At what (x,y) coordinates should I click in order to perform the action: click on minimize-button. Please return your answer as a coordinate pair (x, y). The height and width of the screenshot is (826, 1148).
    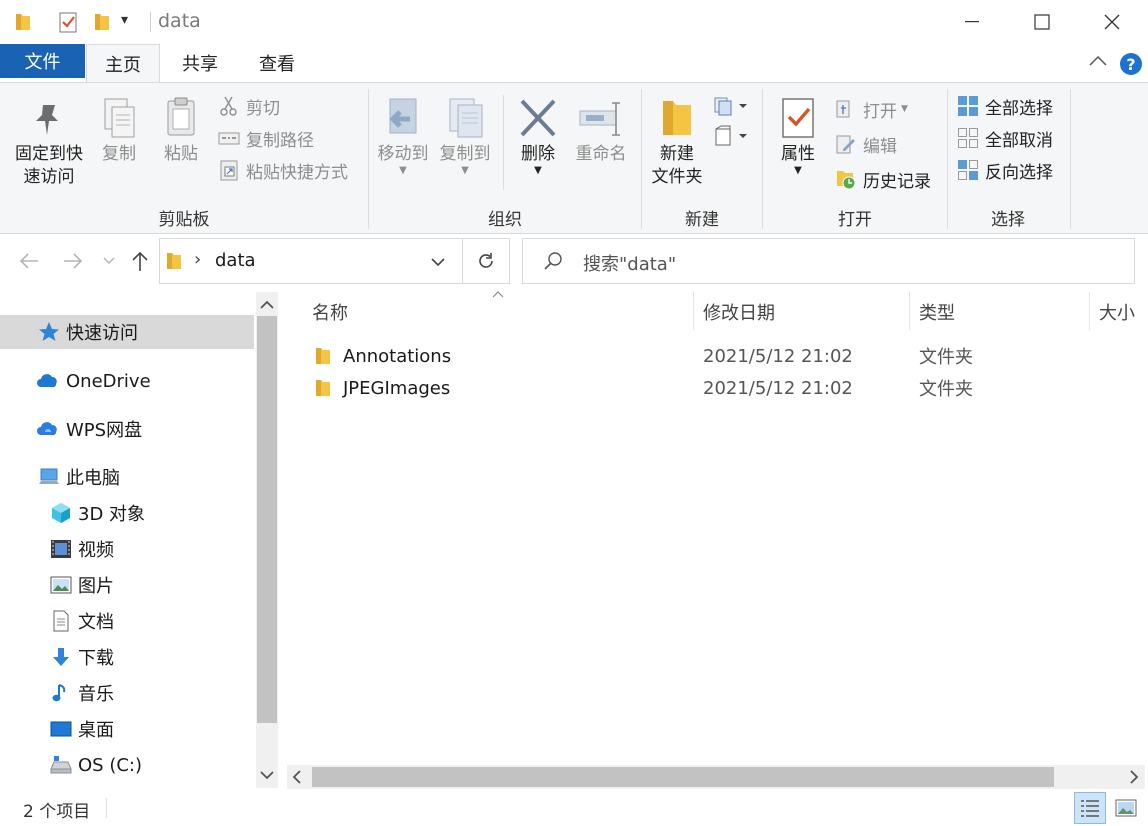
    Looking at the image, I should click on (972, 22).